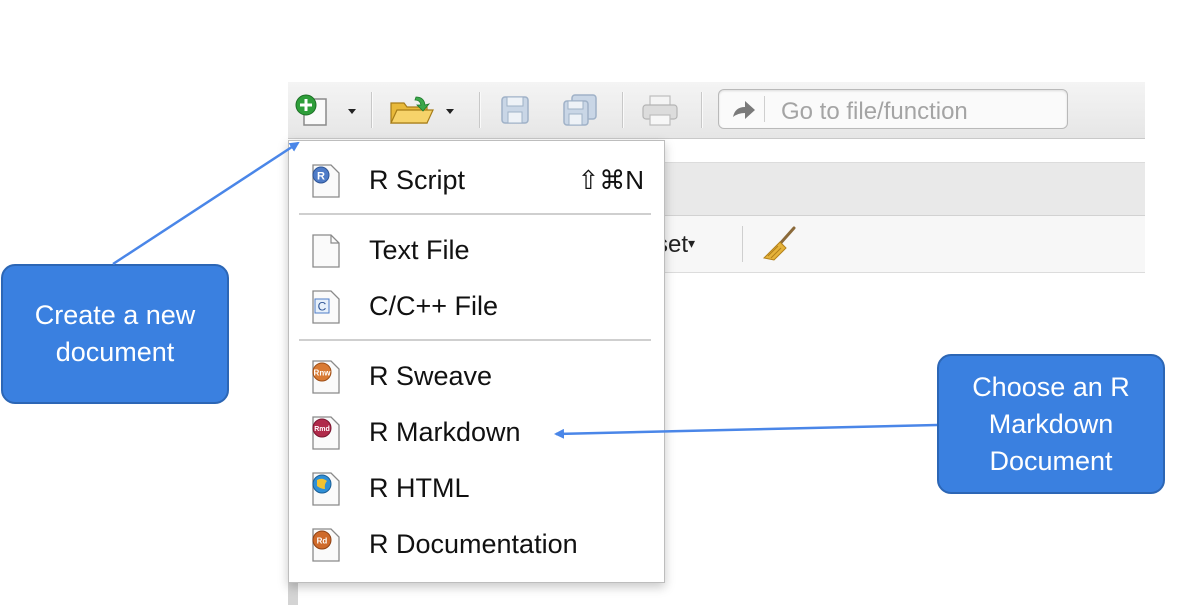 This screenshot has width=1190, height=605. I want to click on arrow-to-new-file-button, so click(206, 203).